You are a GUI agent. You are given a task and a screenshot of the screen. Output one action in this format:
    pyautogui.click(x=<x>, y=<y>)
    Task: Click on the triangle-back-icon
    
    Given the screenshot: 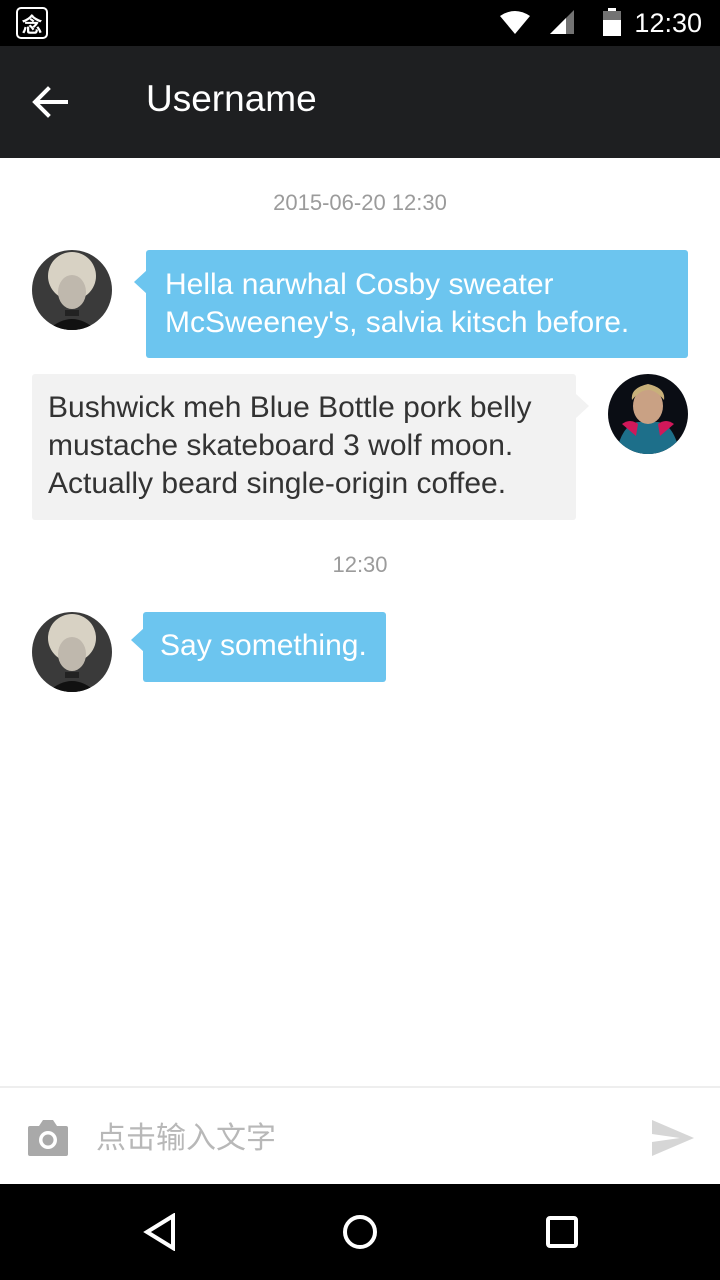 What is the action you would take?
    pyautogui.click(x=159, y=1232)
    